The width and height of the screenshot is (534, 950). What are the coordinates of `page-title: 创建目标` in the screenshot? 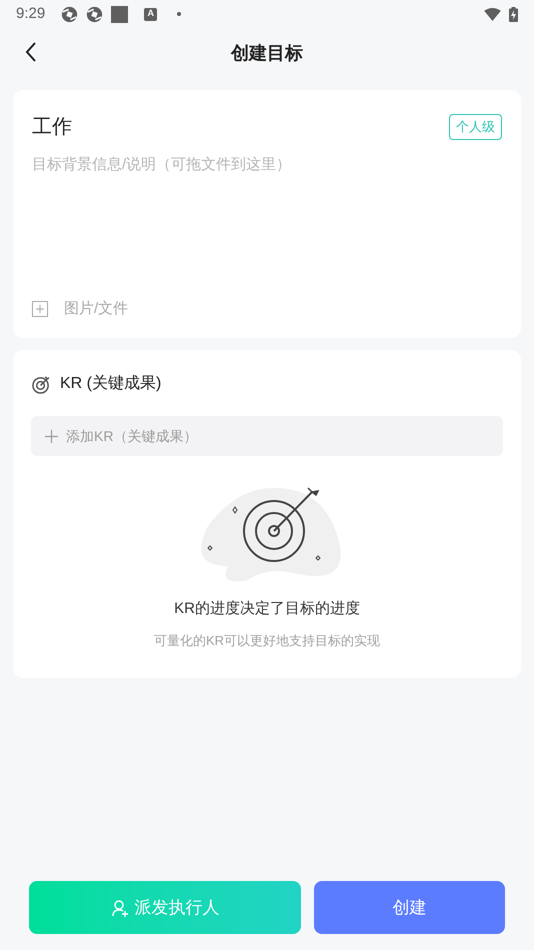 It's located at (267, 53).